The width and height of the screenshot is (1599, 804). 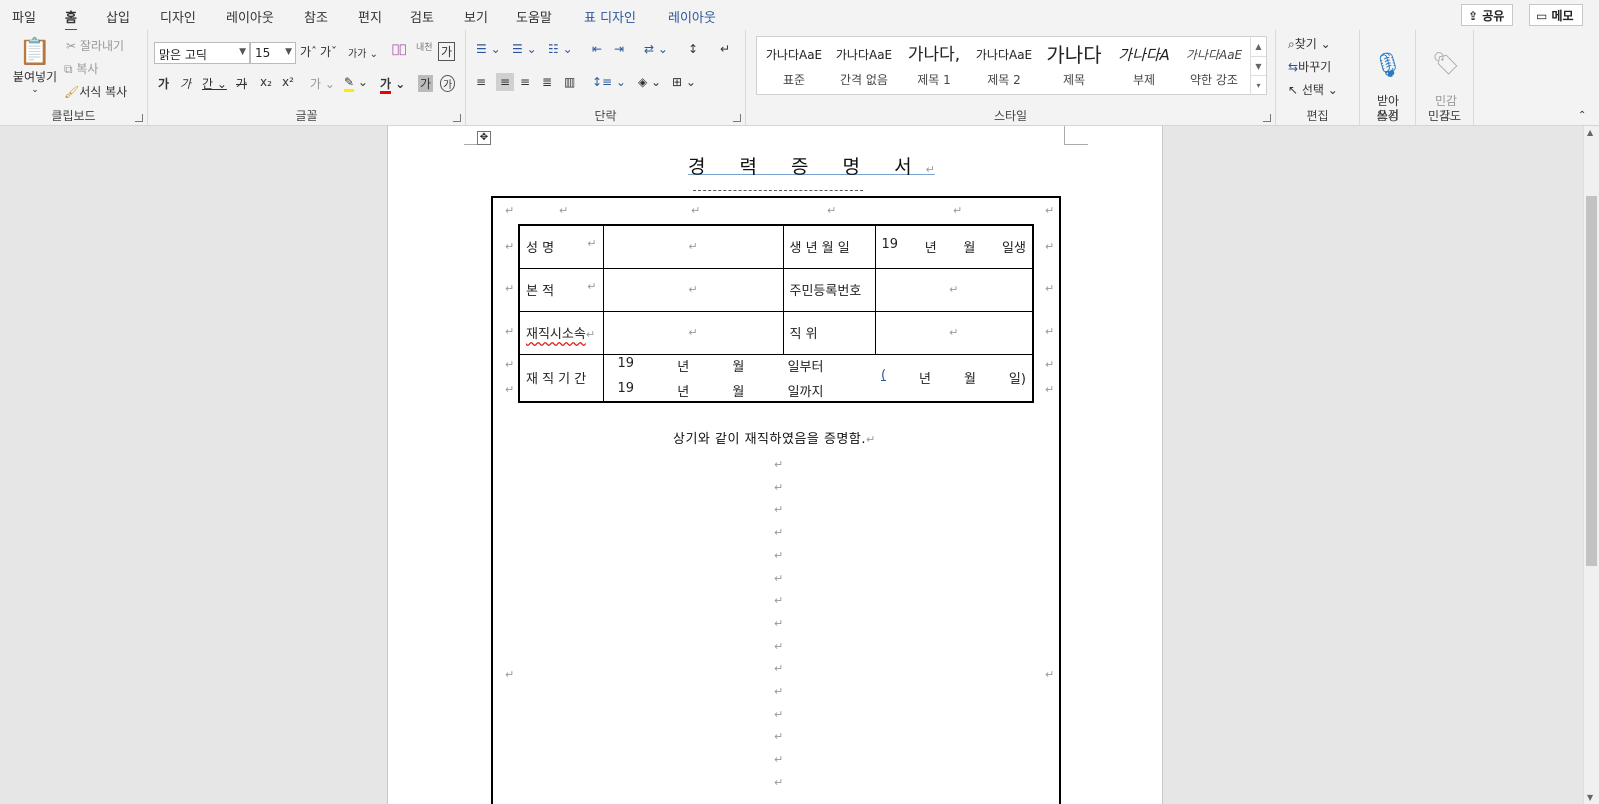 I want to click on bold-button: 가, so click(x=163, y=83).